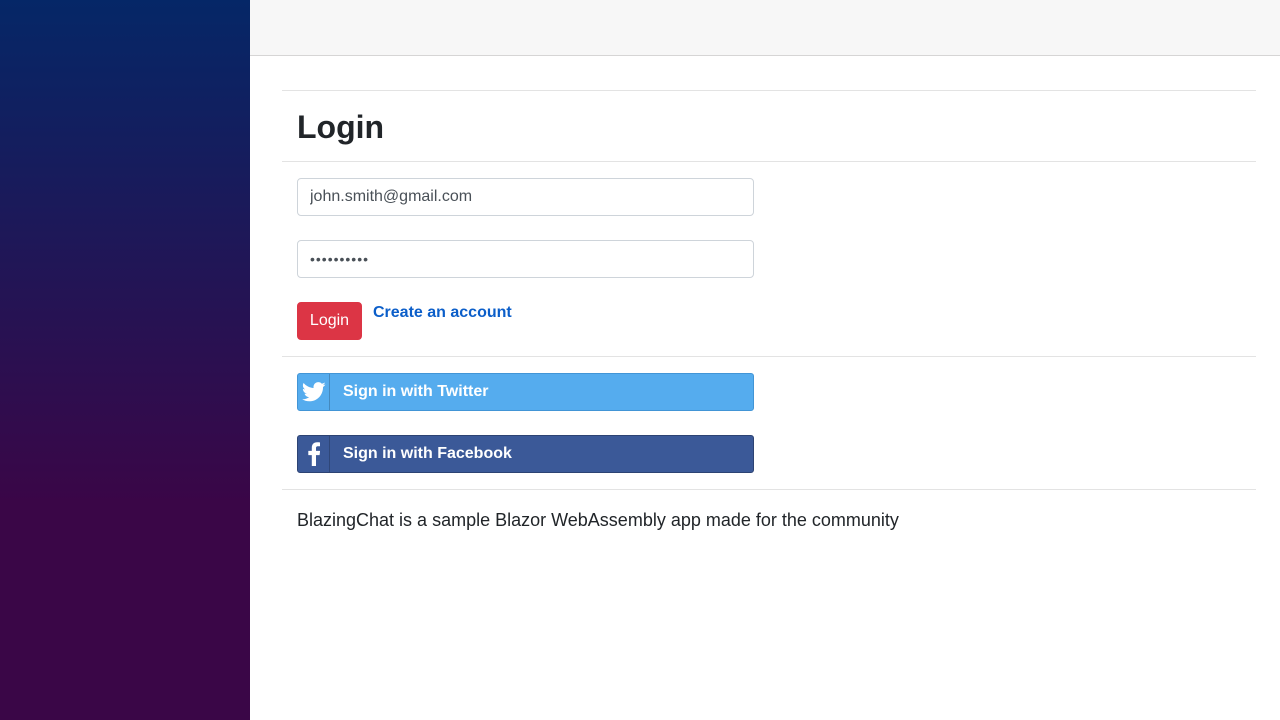 This screenshot has width=1280, height=720. I want to click on login-button: Login, so click(329, 321).